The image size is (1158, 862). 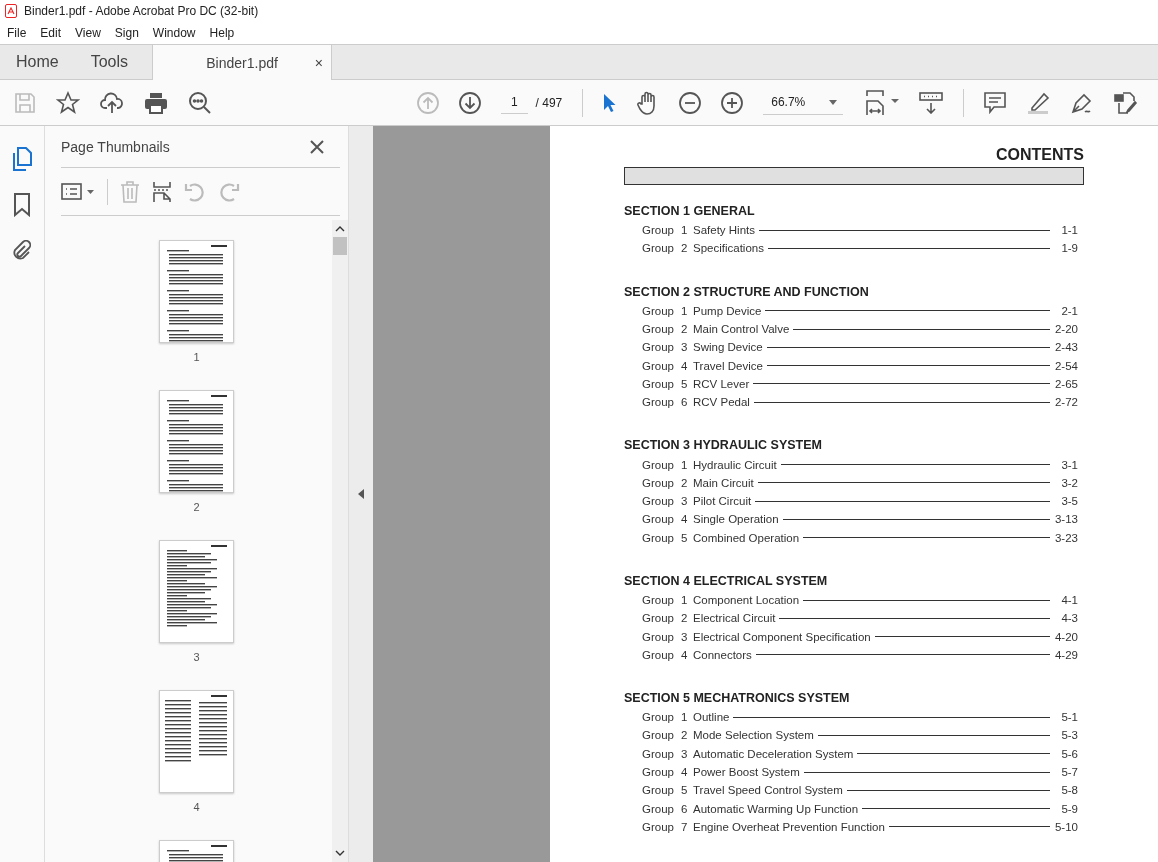 What do you see at coordinates (1066, 654) in the screenshot?
I see `page-reference: 4-29` at bounding box center [1066, 654].